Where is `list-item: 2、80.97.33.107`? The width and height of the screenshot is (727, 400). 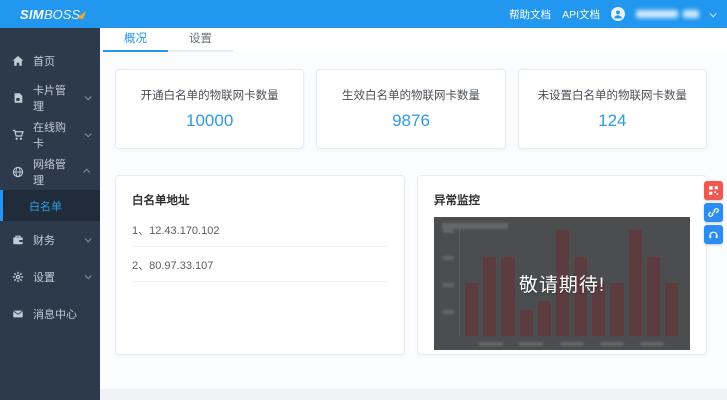 list-item: 2、80.97.33.107 is located at coordinates (260, 264).